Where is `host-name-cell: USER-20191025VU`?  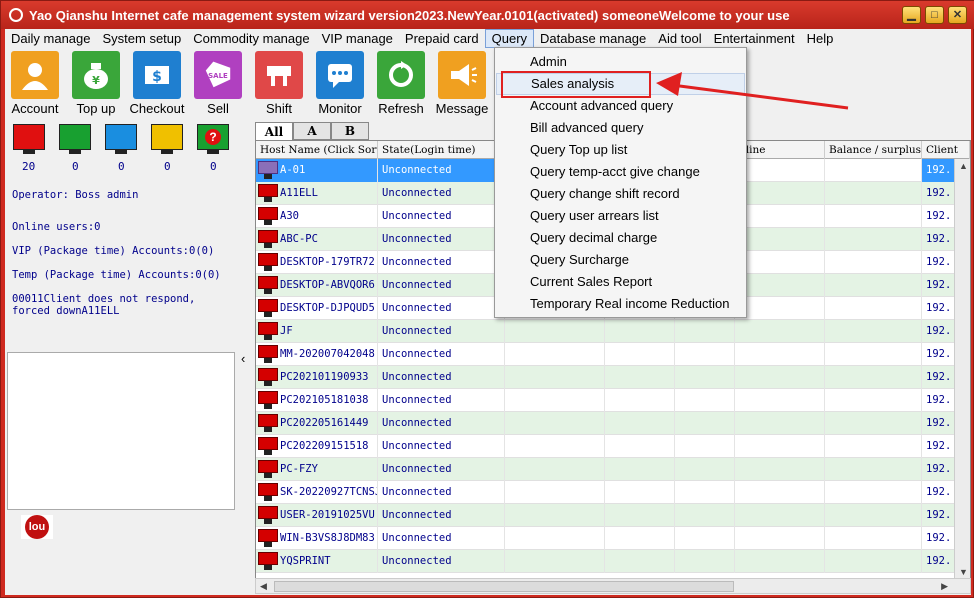
host-name-cell: USER-20191025VU is located at coordinates (317, 515).